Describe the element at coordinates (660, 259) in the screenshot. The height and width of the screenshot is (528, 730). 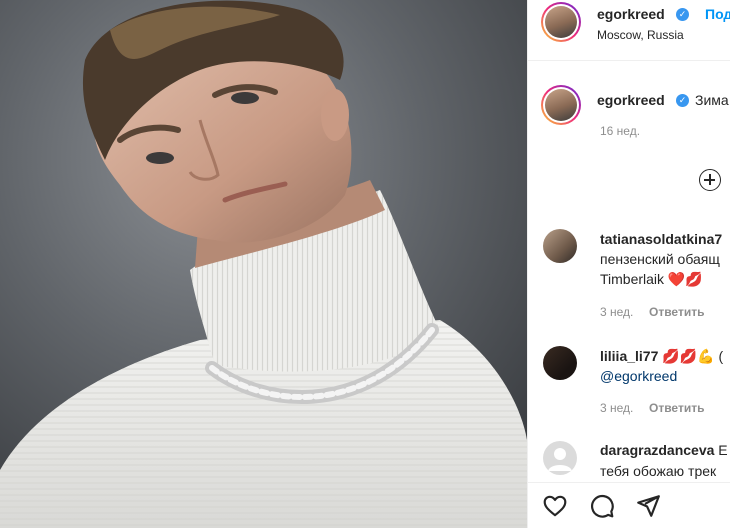
I see `comment-1-text: пензенский обаящ` at that location.